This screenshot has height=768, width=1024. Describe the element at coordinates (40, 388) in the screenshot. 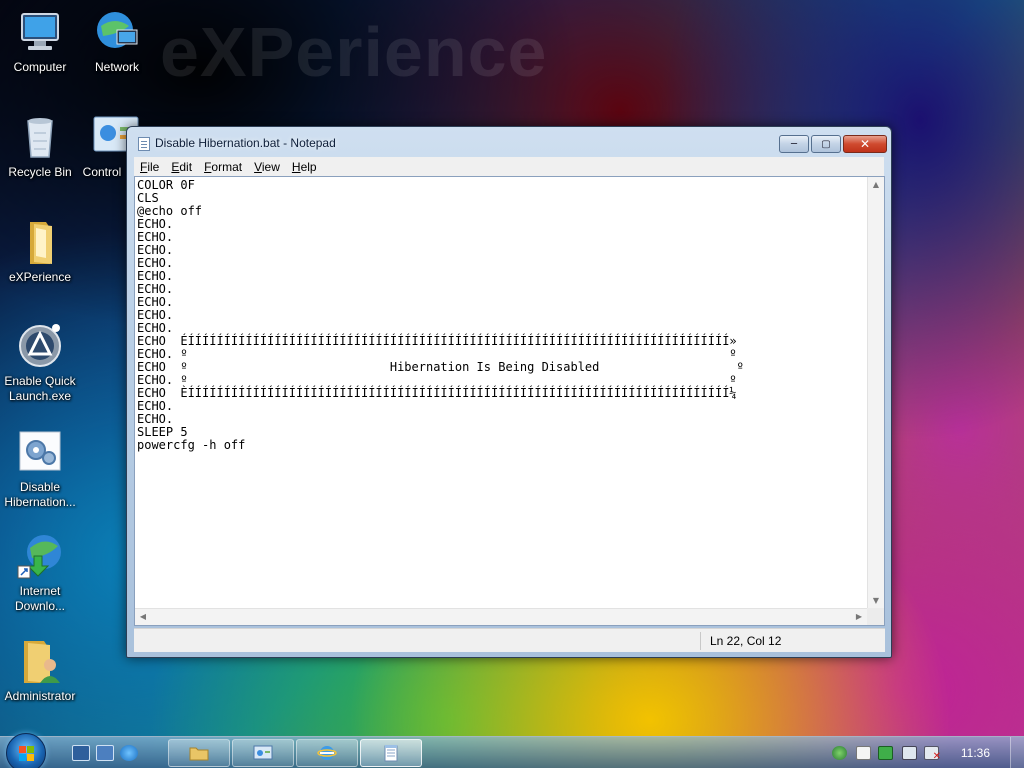

I see `desktop-icon-label: Enable Quick Launch.exe` at that location.